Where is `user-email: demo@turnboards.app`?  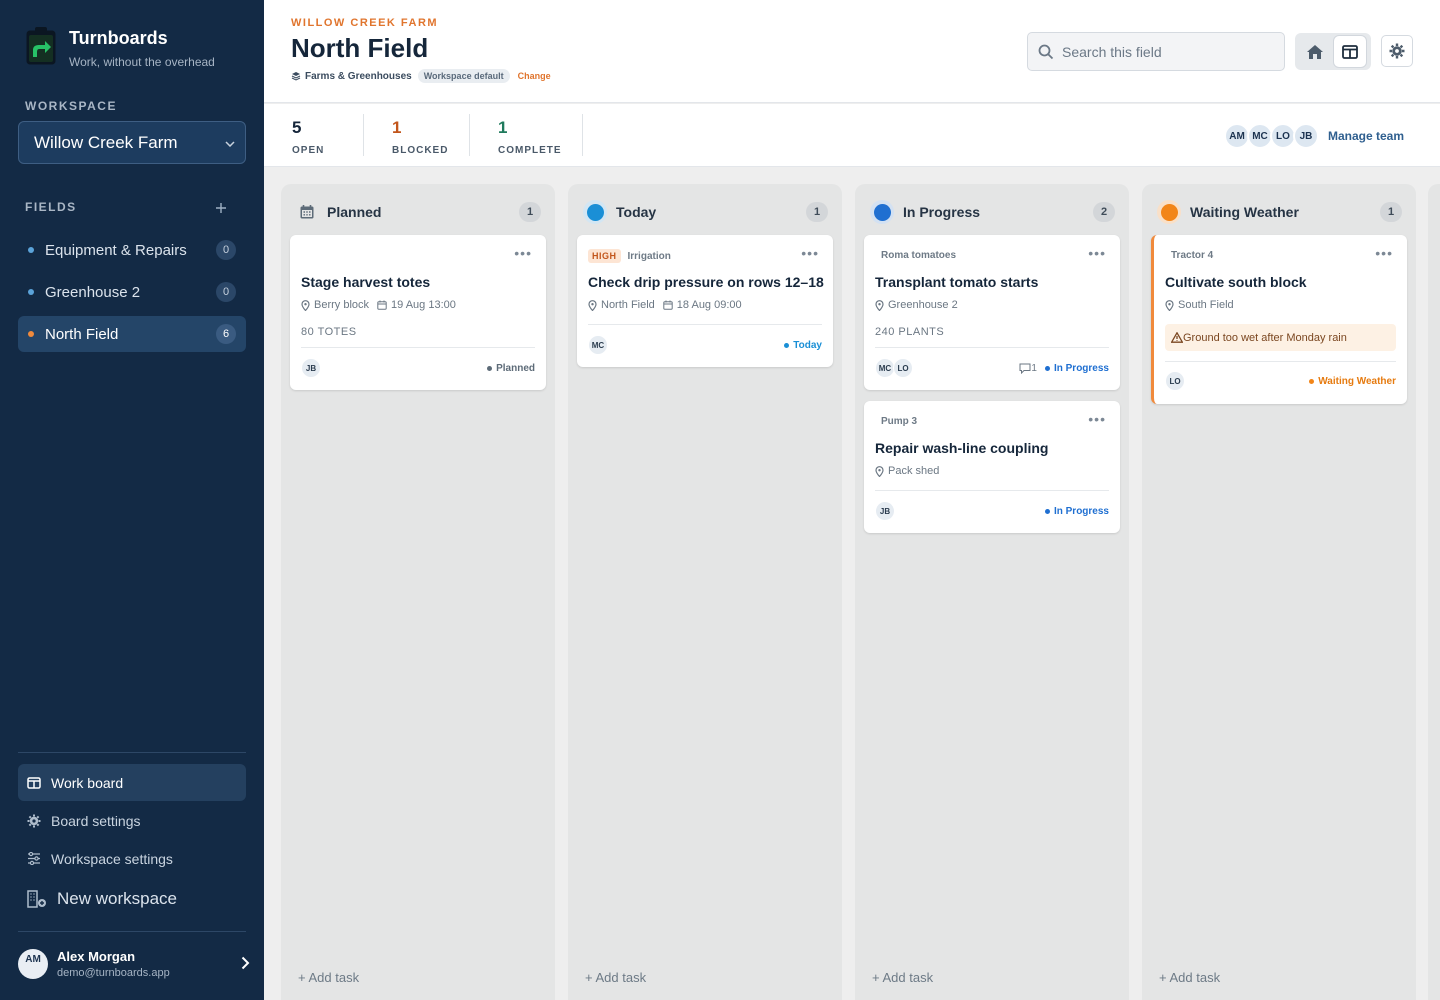
user-email: demo@turnboards.app is located at coordinates (113, 973).